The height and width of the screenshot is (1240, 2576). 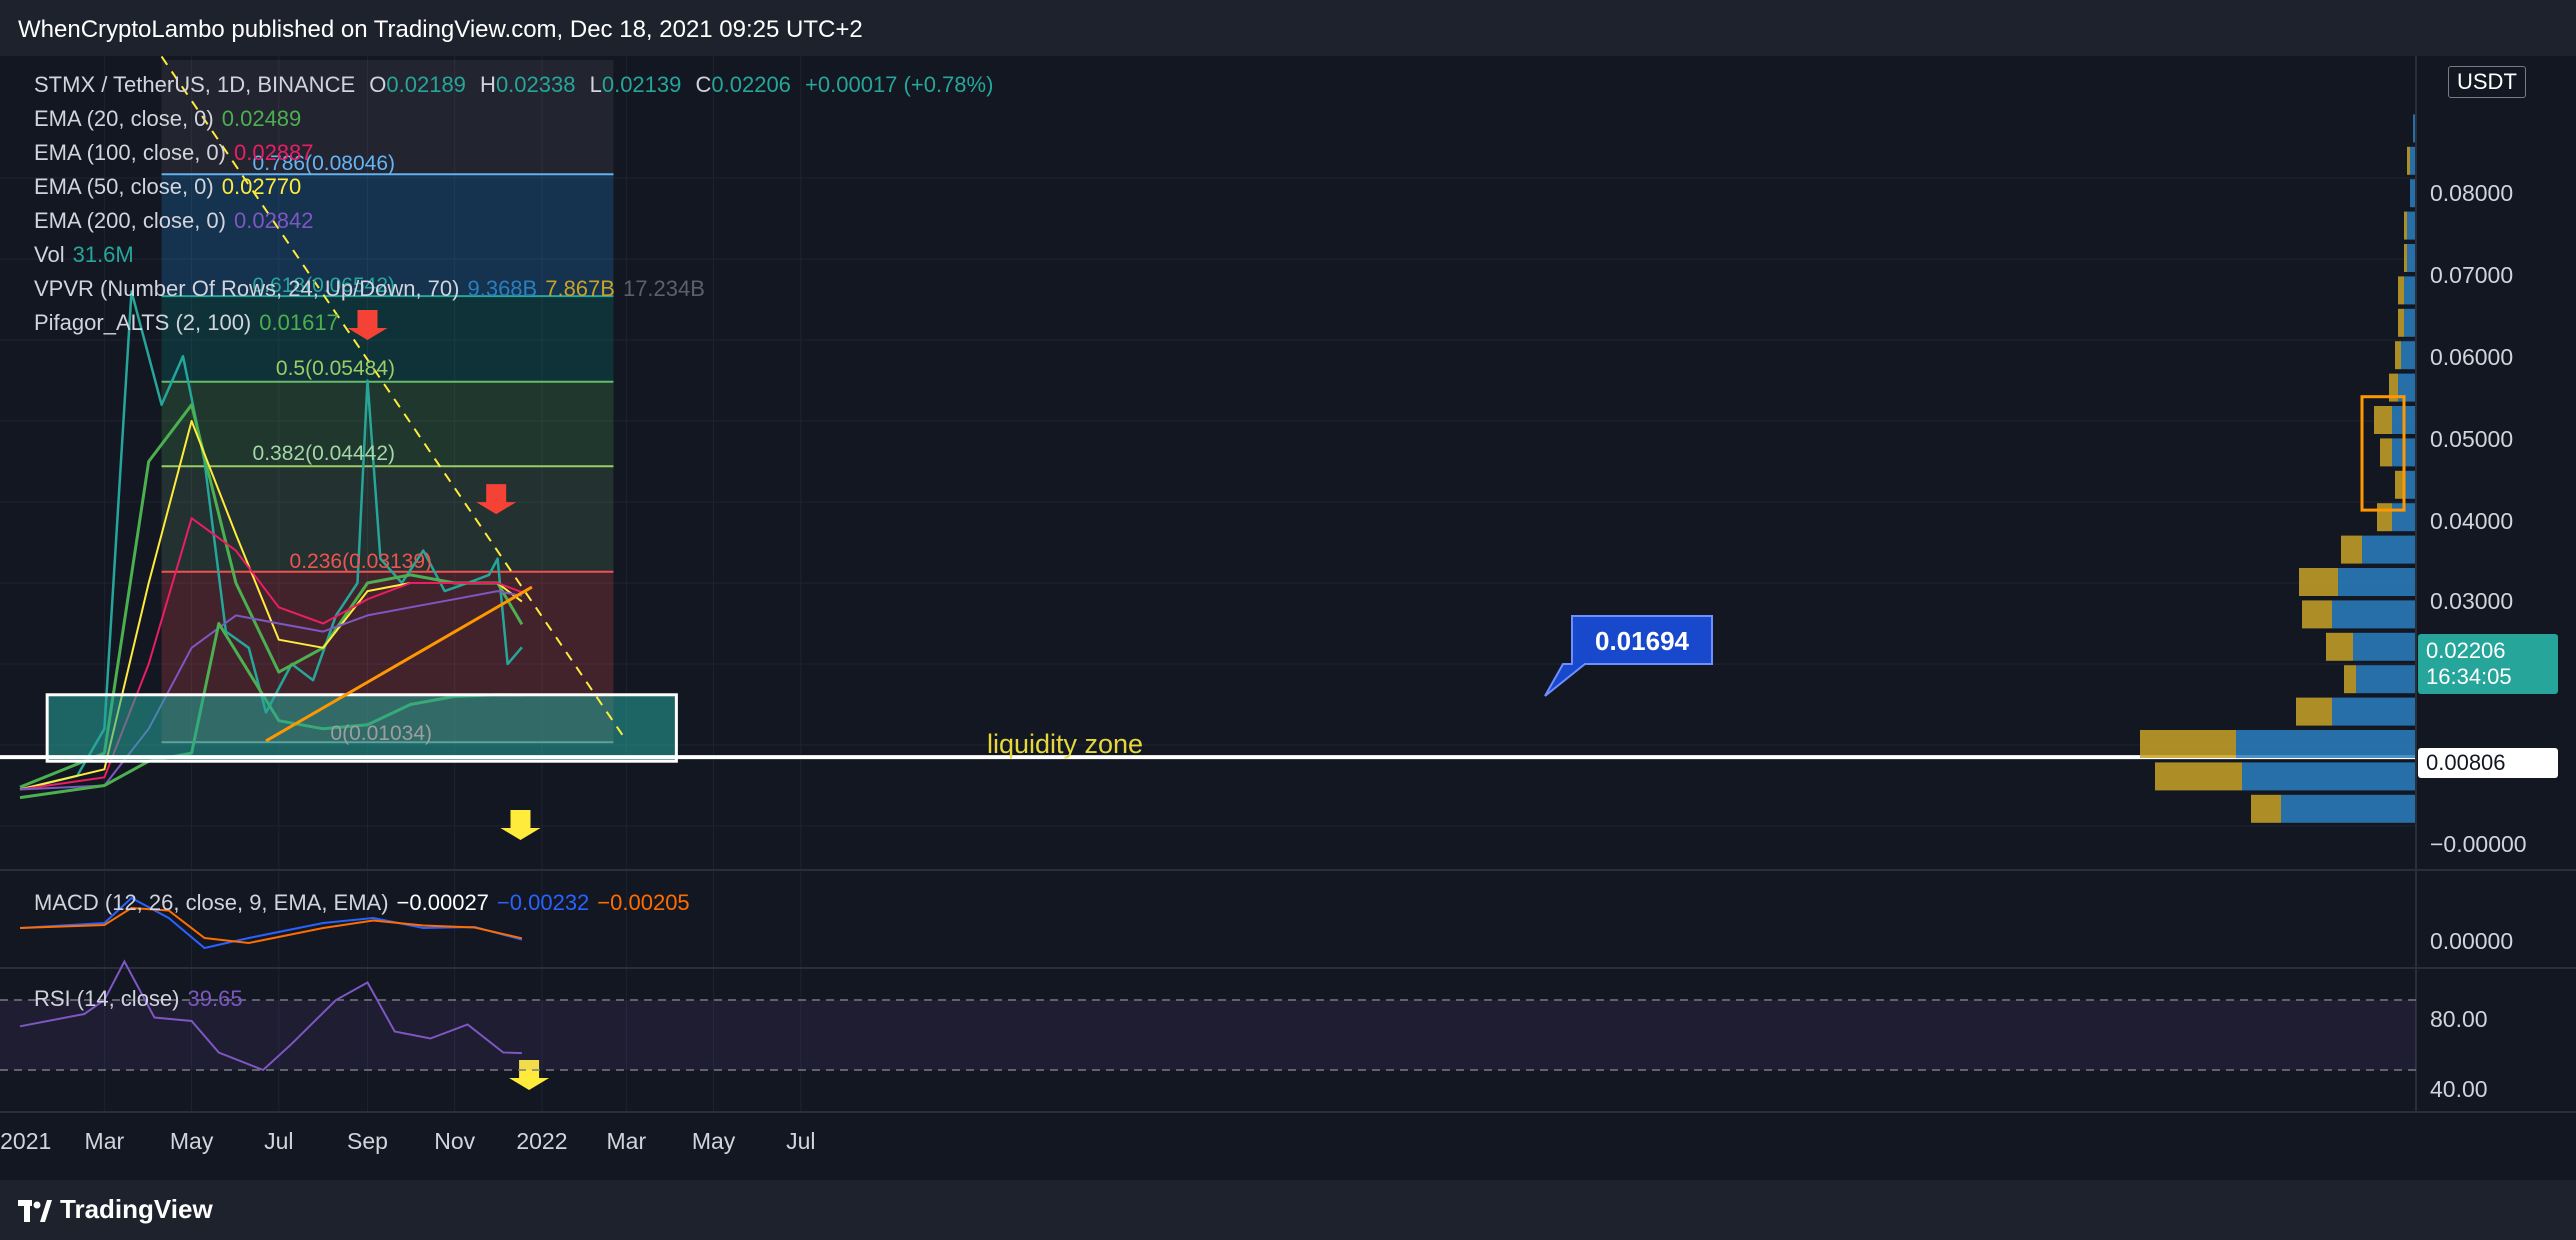 I want to click on rsi-band-fill, so click(x=1208, y=1035).